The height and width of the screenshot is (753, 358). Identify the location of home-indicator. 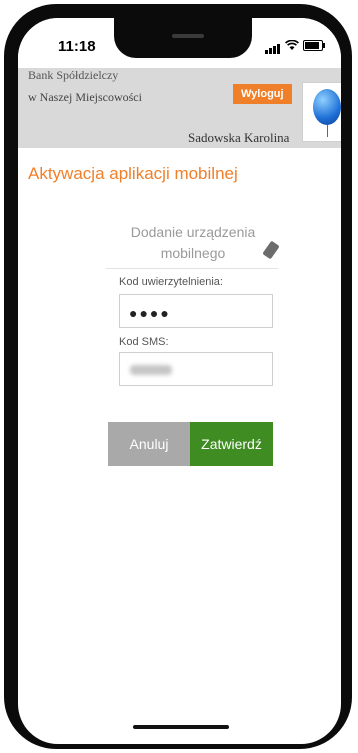
(181, 727).